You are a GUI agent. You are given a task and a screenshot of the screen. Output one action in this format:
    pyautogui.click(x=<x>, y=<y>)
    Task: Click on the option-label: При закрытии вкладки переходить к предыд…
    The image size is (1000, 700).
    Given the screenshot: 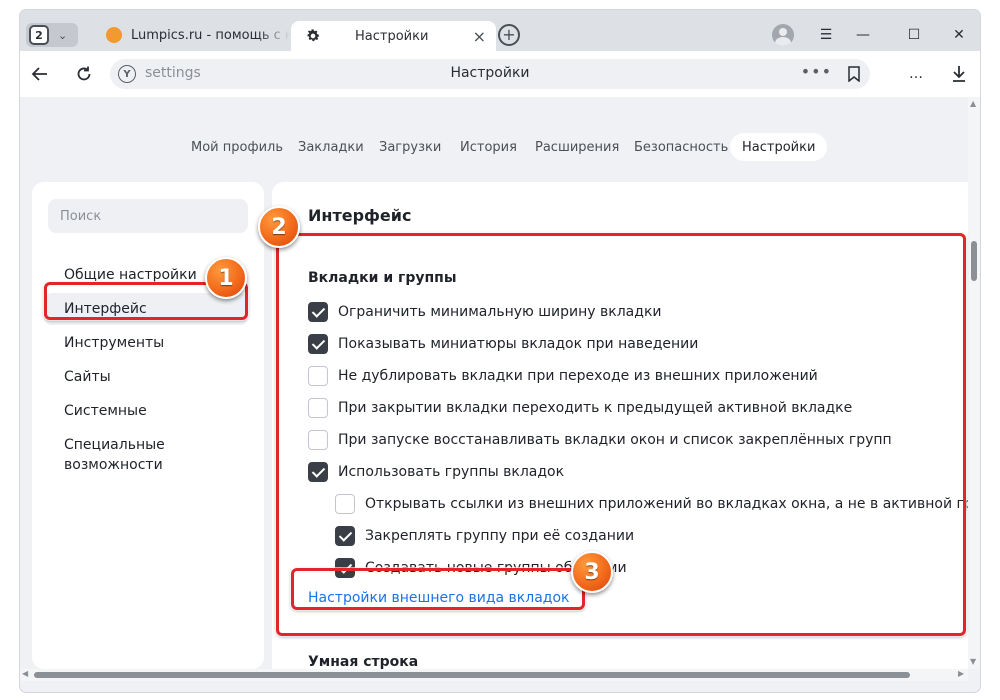 What is the action you would take?
    pyautogui.click(x=595, y=408)
    